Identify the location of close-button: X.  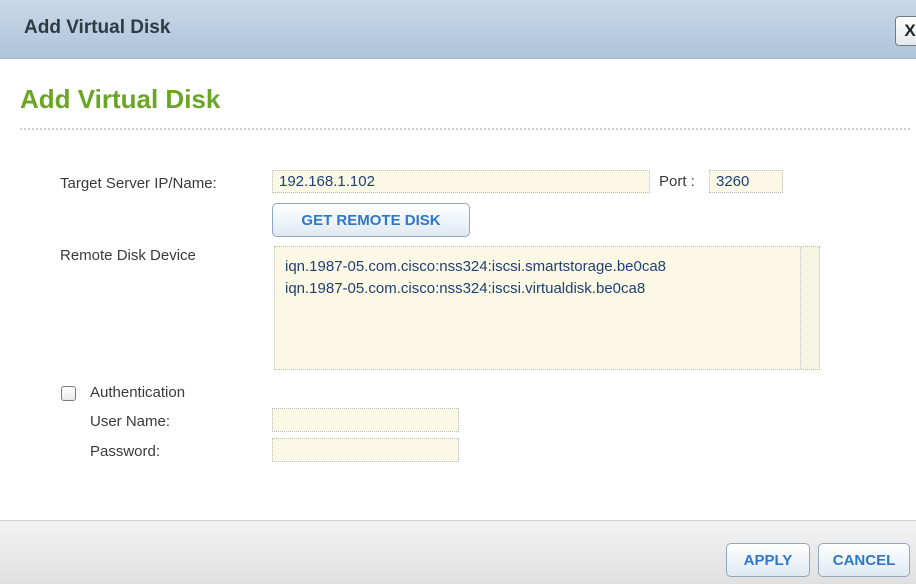
(905, 31).